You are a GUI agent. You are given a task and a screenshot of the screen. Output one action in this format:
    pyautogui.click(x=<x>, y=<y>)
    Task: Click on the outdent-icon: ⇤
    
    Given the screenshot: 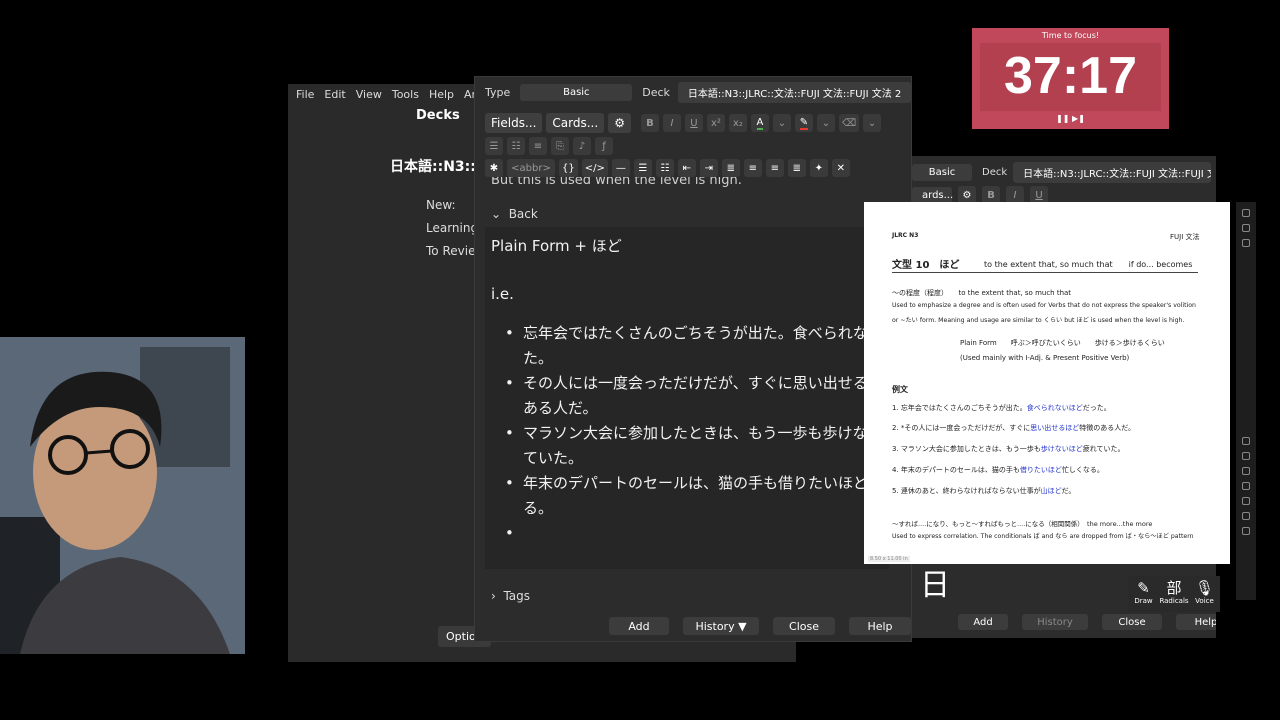 What is the action you would take?
    pyautogui.click(x=686, y=168)
    